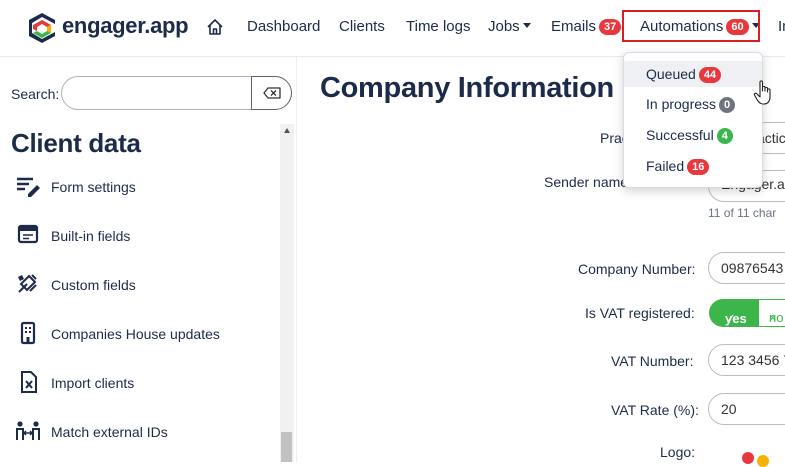 The image size is (785, 467). Describe the element at coordinates (586, 182) in the screenshot. I see `sender-name-label: Sender name` at that location.